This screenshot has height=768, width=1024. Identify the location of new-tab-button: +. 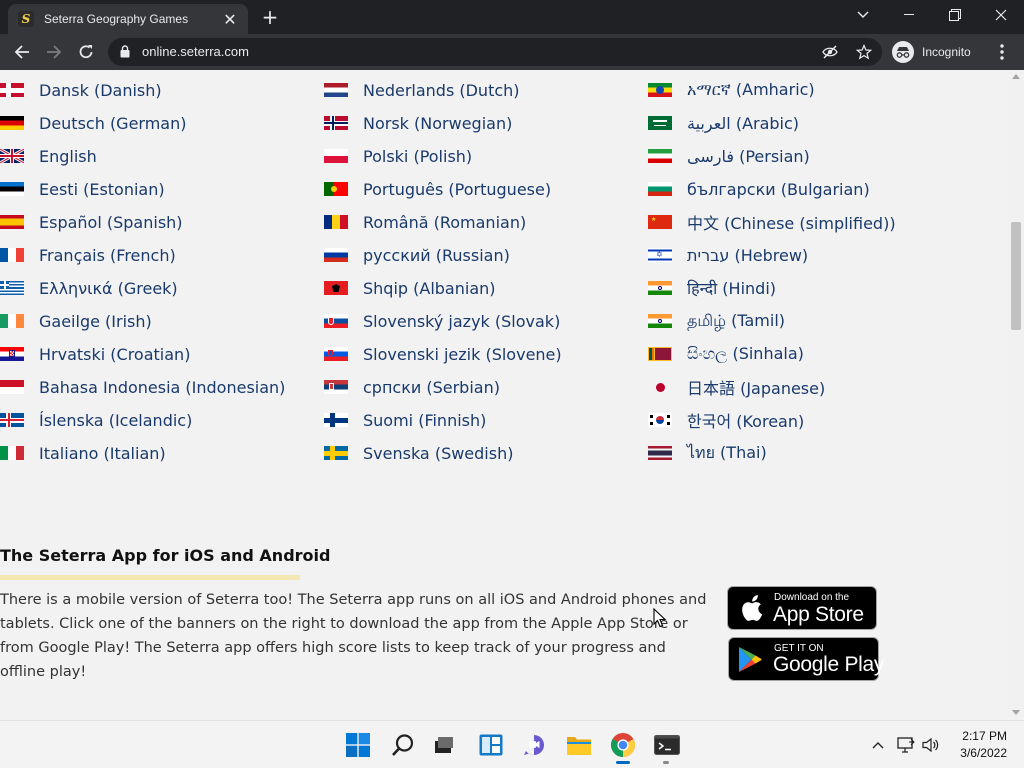
(270, 17).